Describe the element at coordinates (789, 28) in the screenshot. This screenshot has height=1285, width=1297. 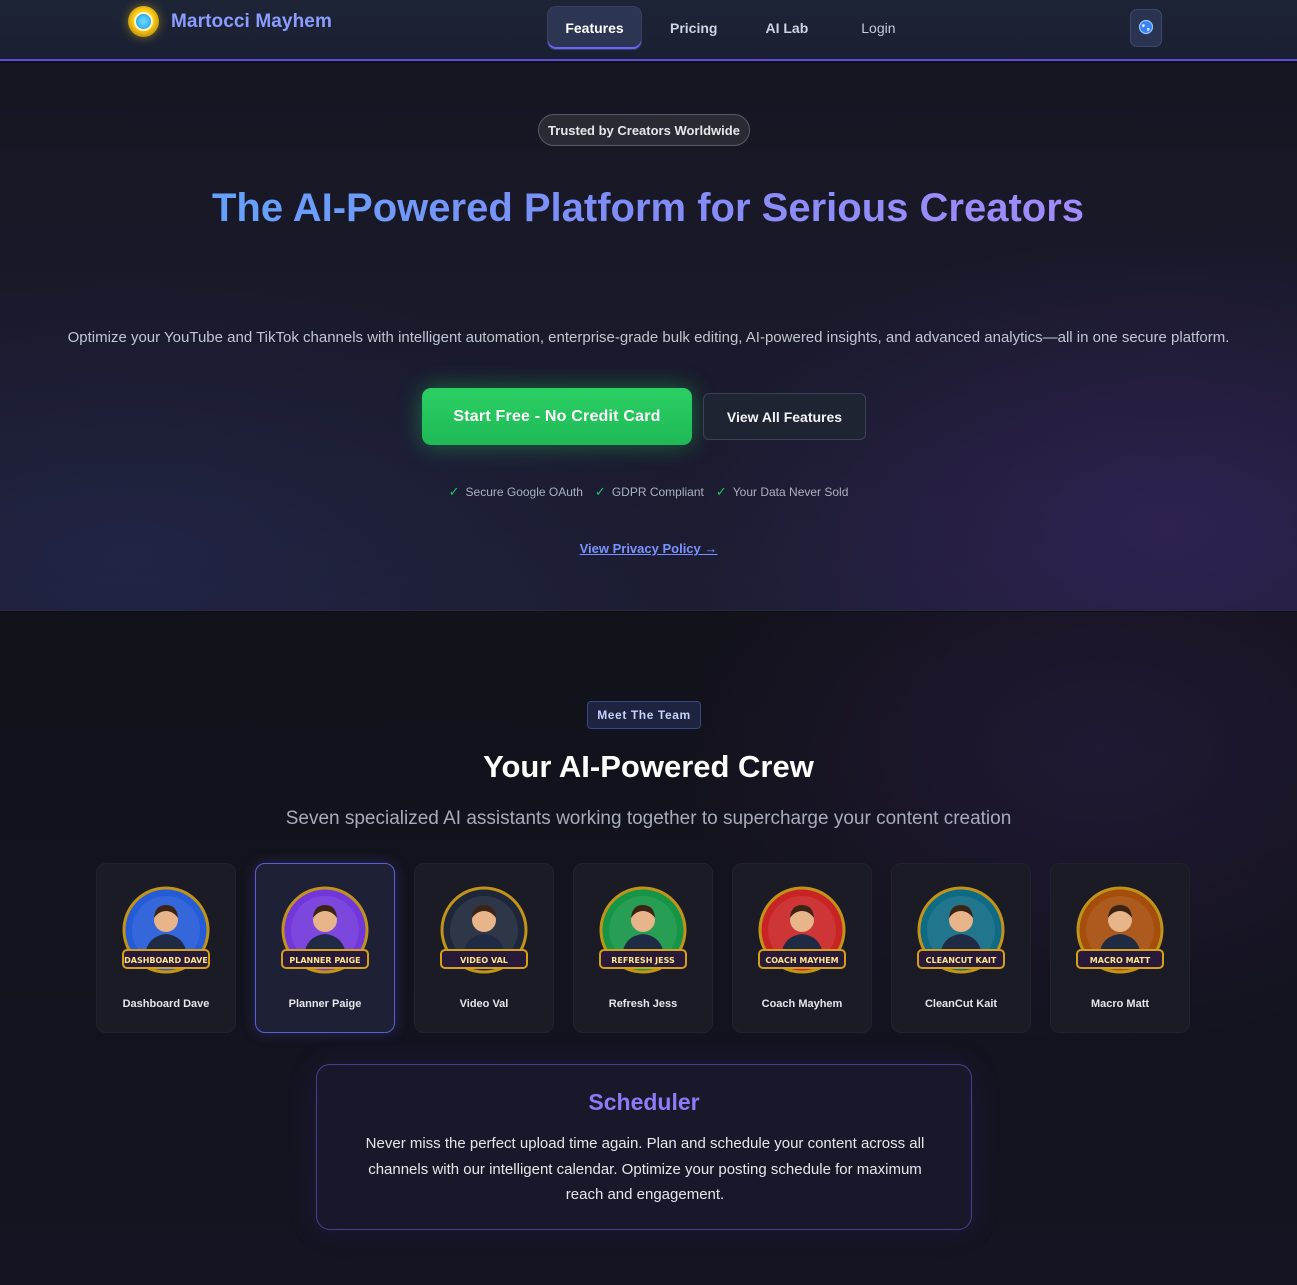
I see `nav-link-ai-lab: AI Lab` at that location.